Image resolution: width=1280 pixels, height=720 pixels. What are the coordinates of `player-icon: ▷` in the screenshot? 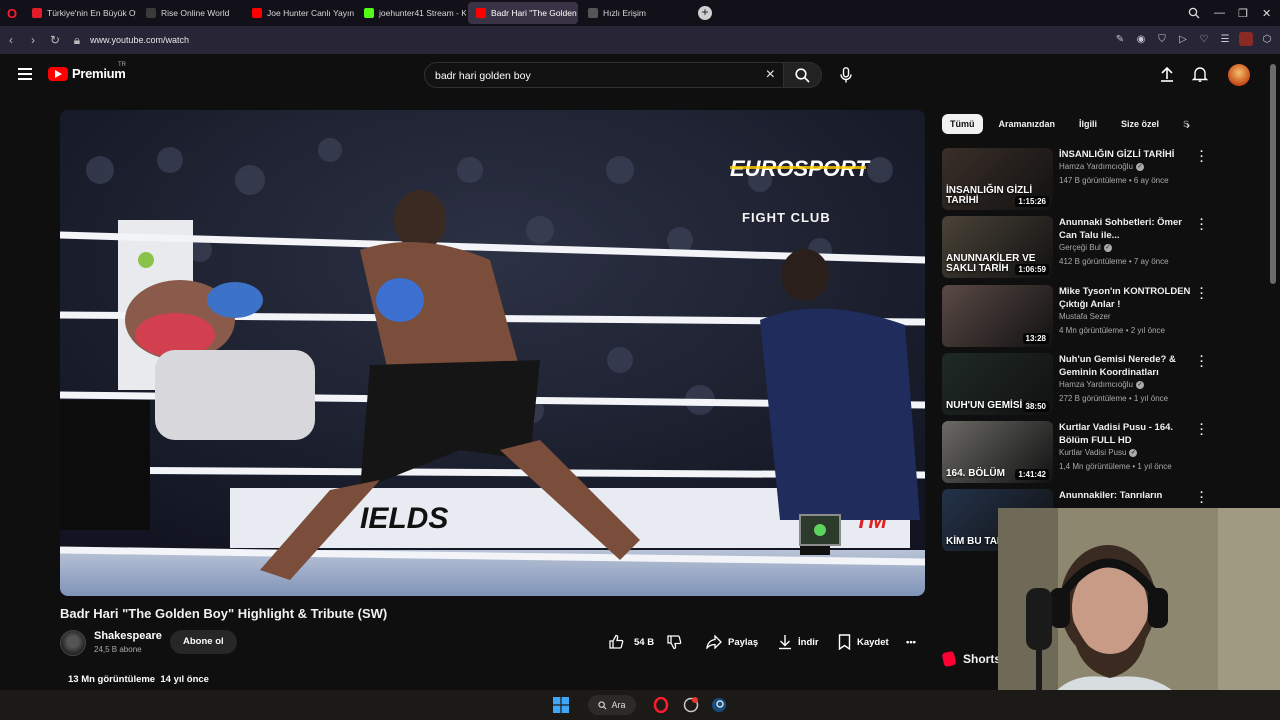 It's located at (1183, 39).